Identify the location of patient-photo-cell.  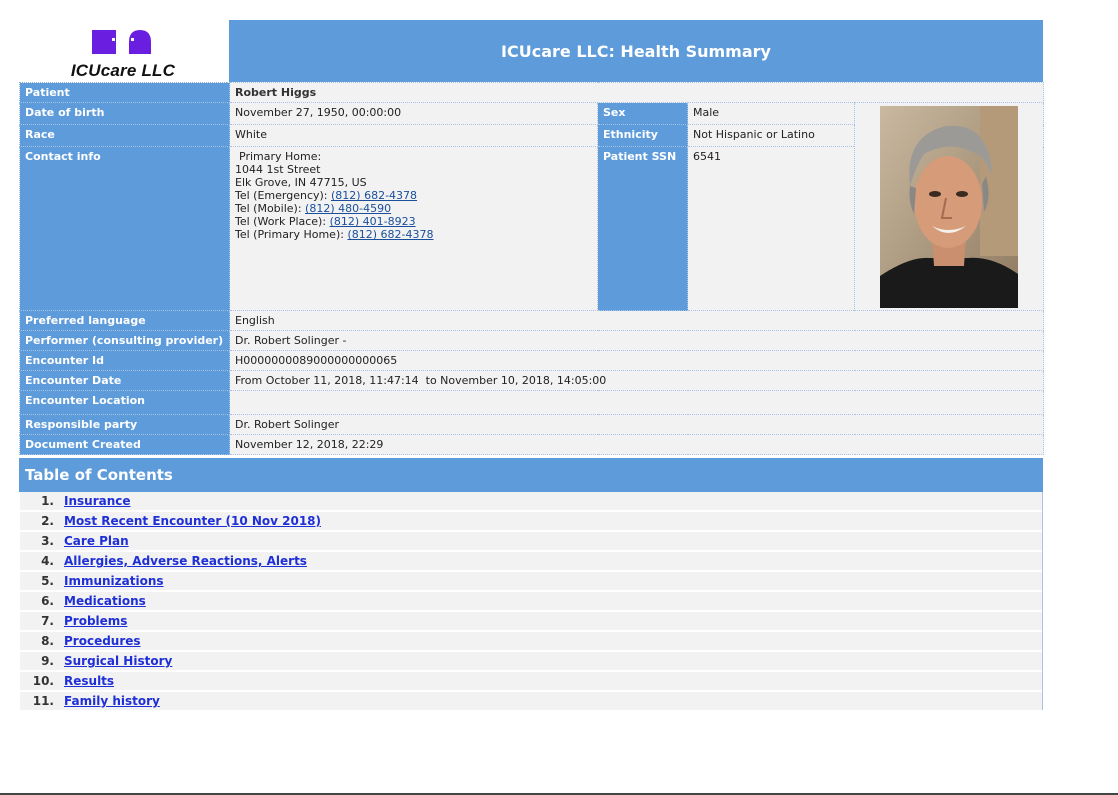
(949, 206).